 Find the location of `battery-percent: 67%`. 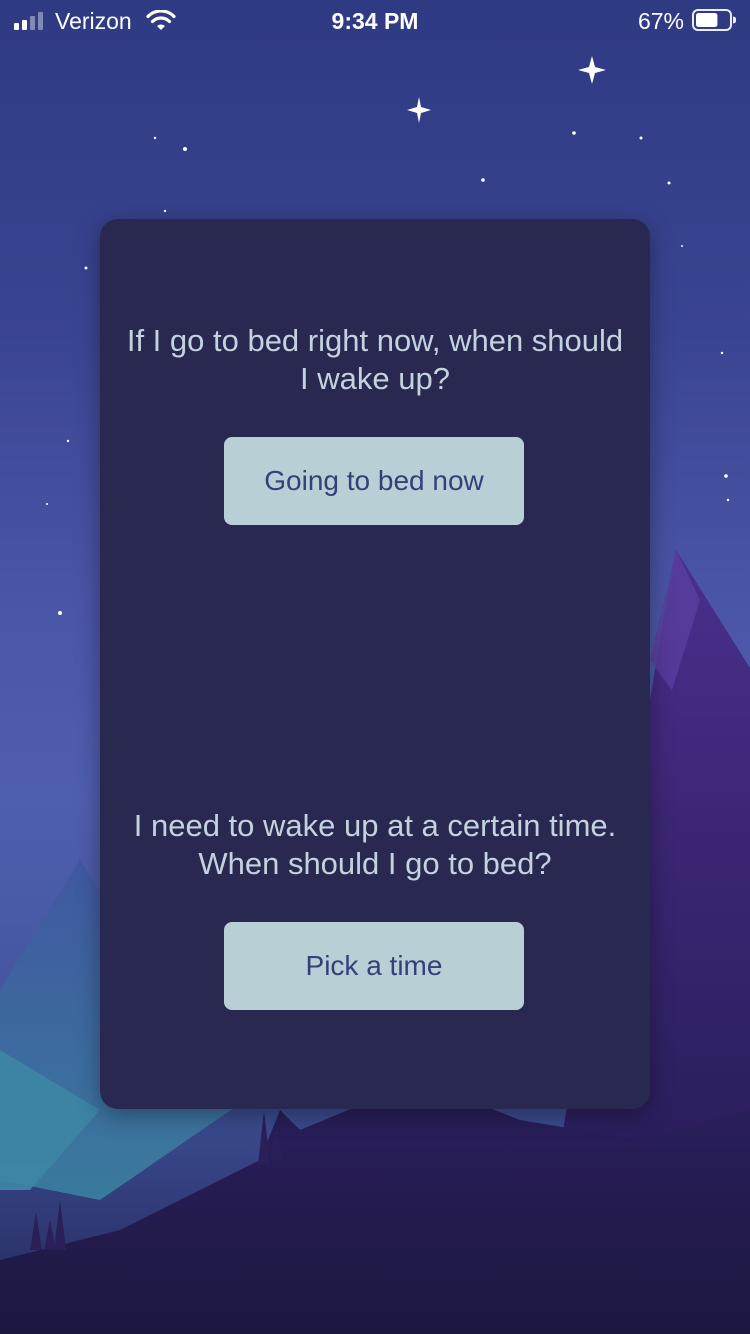

battery-percent: 67% is located at coordinates (660, 21).